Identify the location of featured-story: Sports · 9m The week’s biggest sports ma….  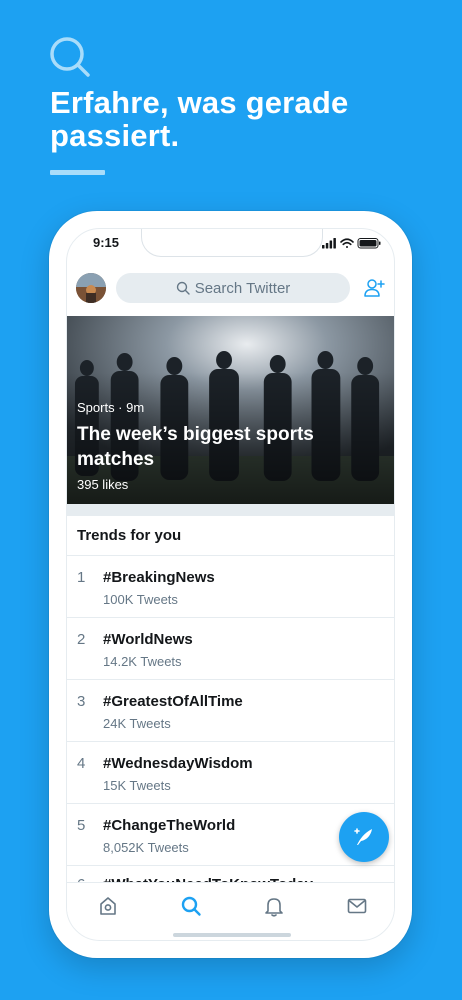
(230, 410).